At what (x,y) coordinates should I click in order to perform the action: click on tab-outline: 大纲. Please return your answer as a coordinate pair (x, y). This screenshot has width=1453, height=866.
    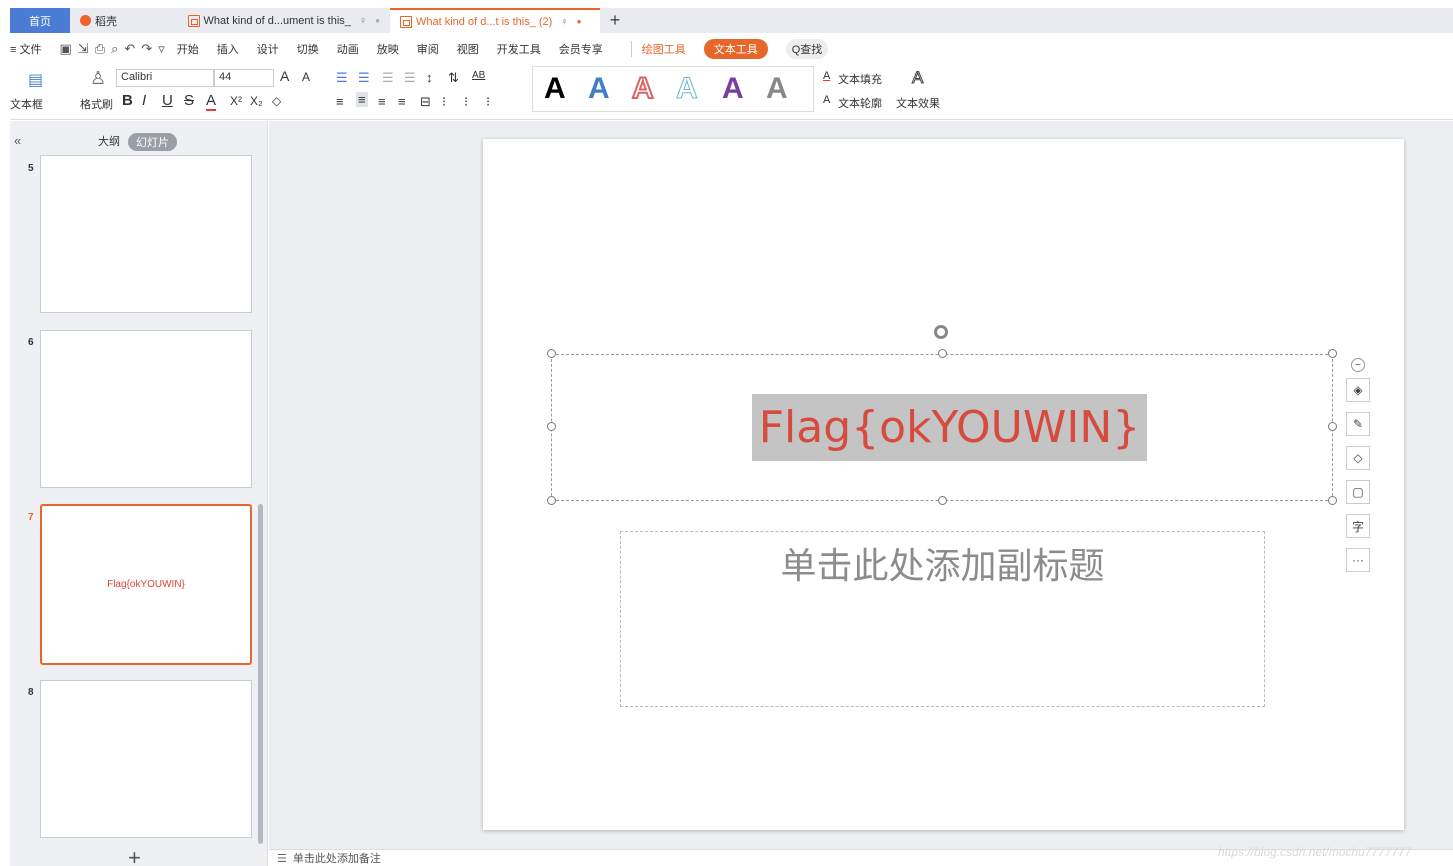
    Looking at the image, I should click on (109, 142).